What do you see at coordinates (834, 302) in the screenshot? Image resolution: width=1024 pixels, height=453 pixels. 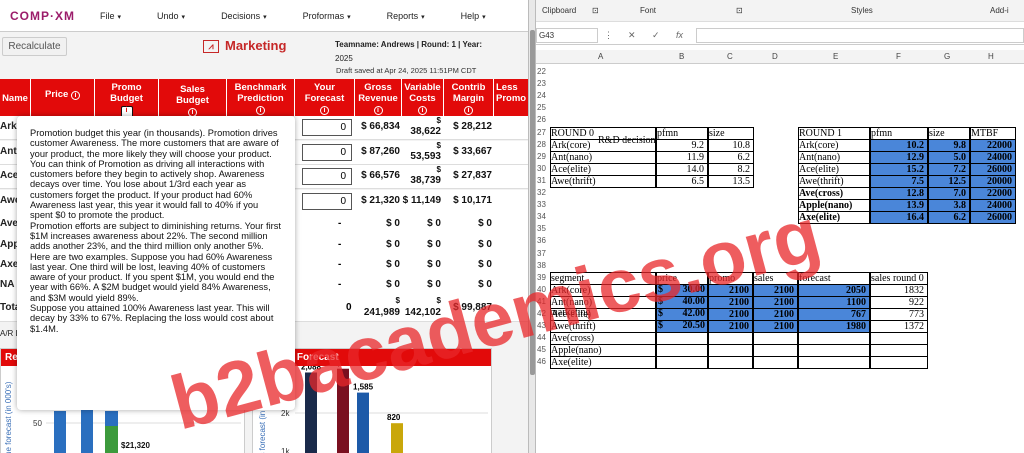 I see `marketing-cell: 1100` at bounding box center [834, 302].